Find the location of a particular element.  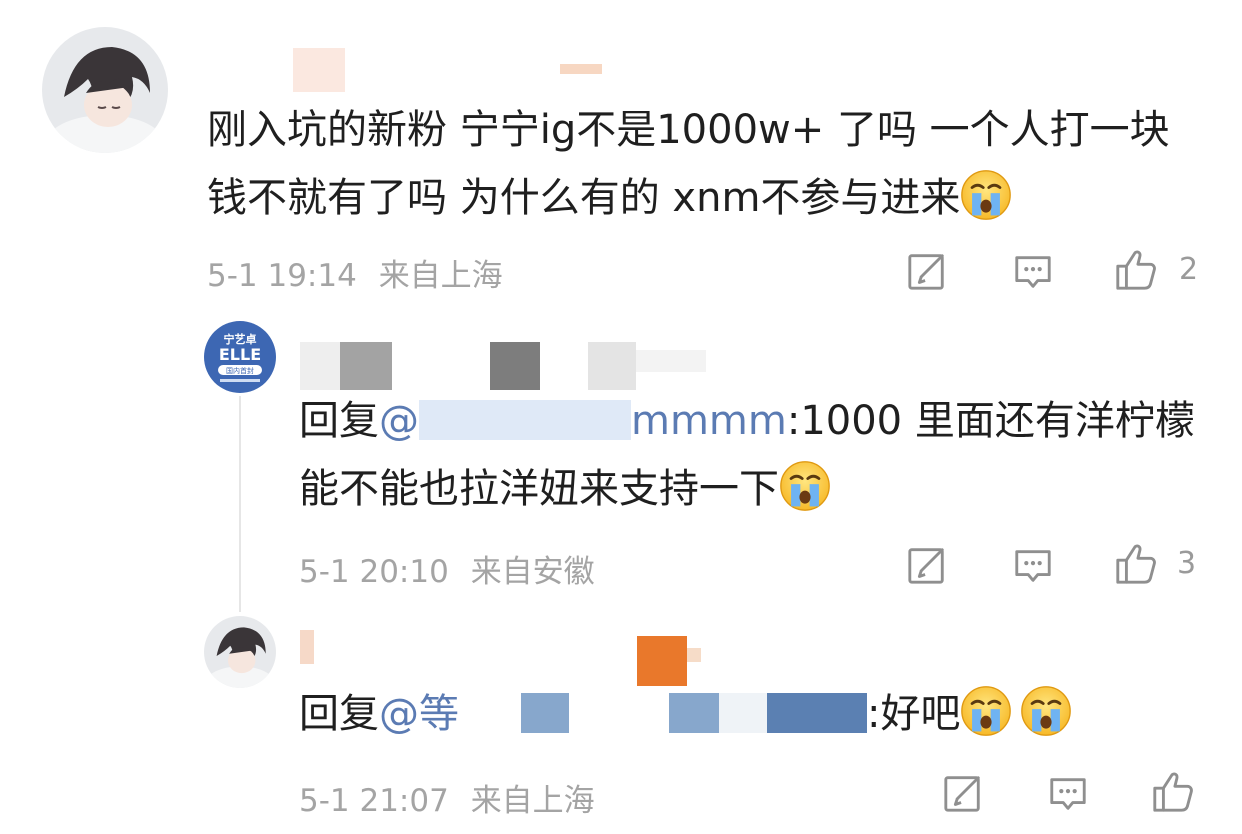

masked-username-fragment is located at coordinates (581, 69).